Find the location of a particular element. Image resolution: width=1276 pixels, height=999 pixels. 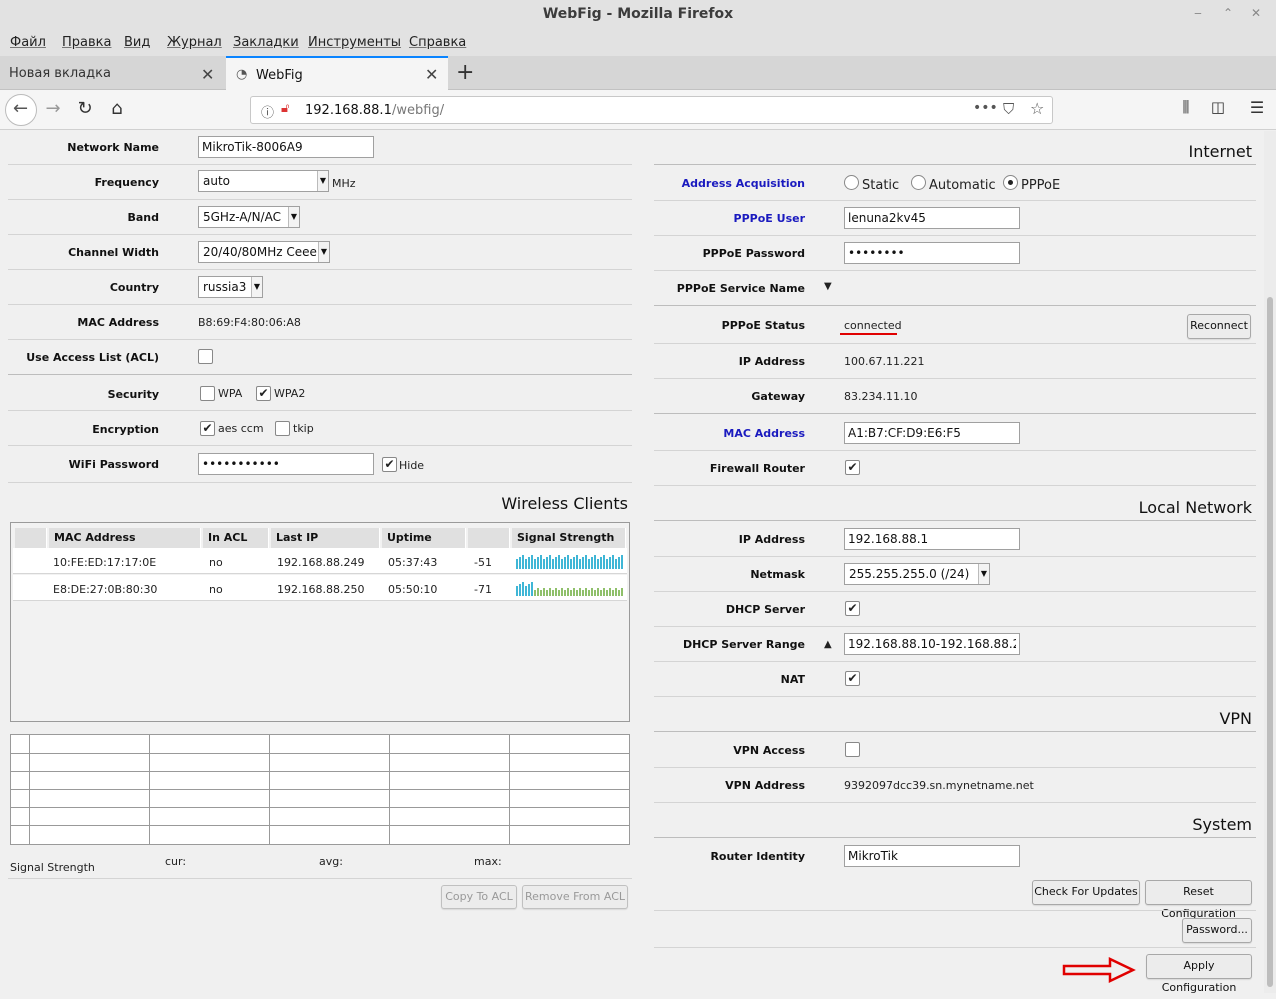

hide-checkbox: ✔ is located at coordinates (389, 464).